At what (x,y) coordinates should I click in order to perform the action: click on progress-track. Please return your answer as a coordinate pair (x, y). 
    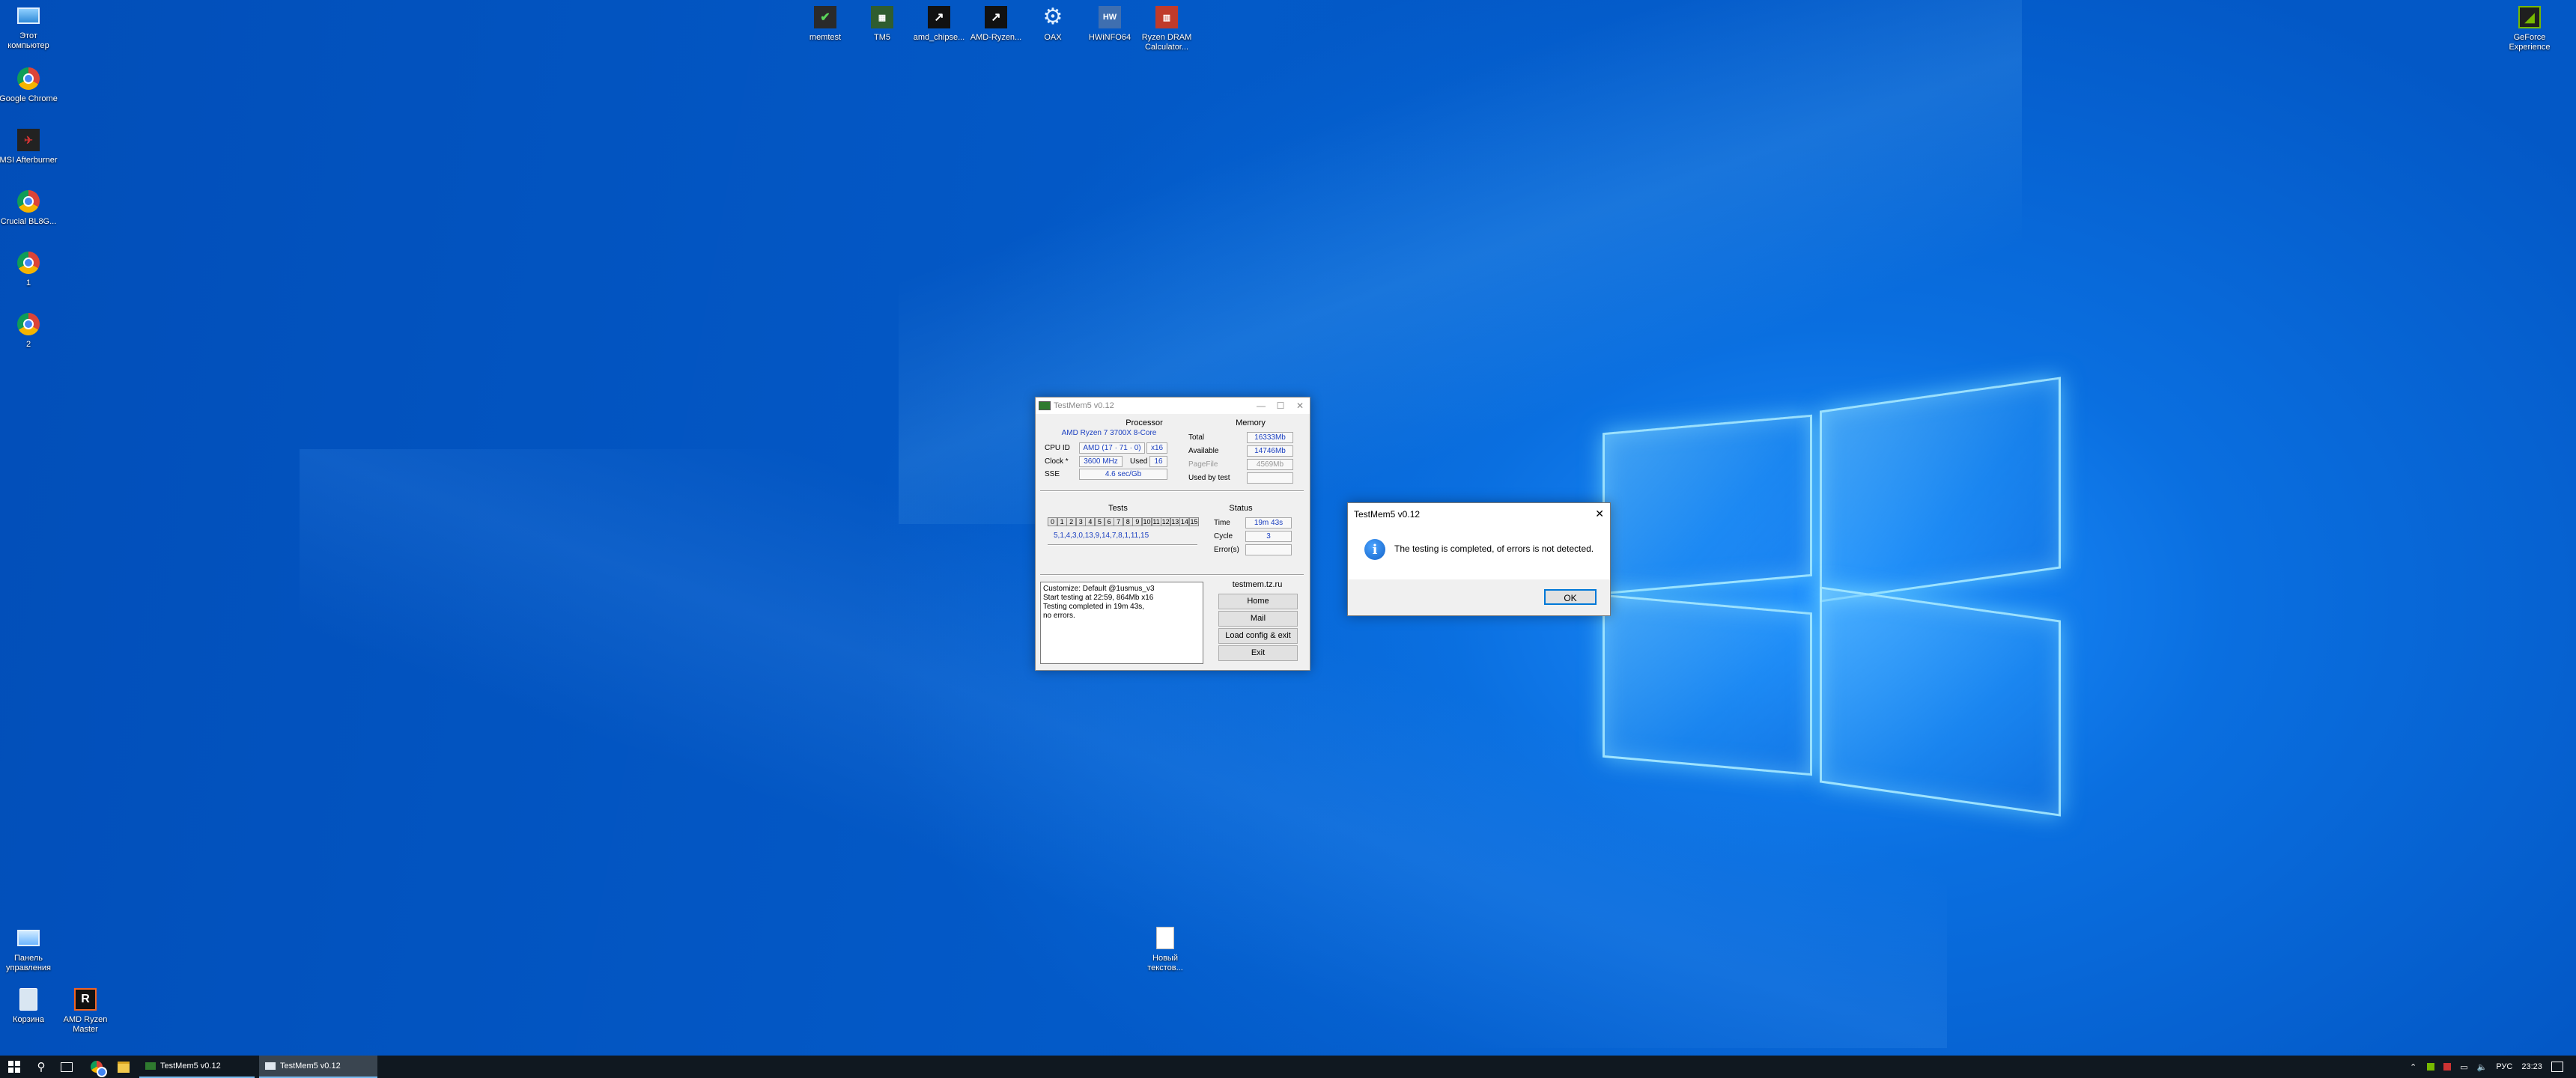
    Looking at the image, I should click on (1122, 545).